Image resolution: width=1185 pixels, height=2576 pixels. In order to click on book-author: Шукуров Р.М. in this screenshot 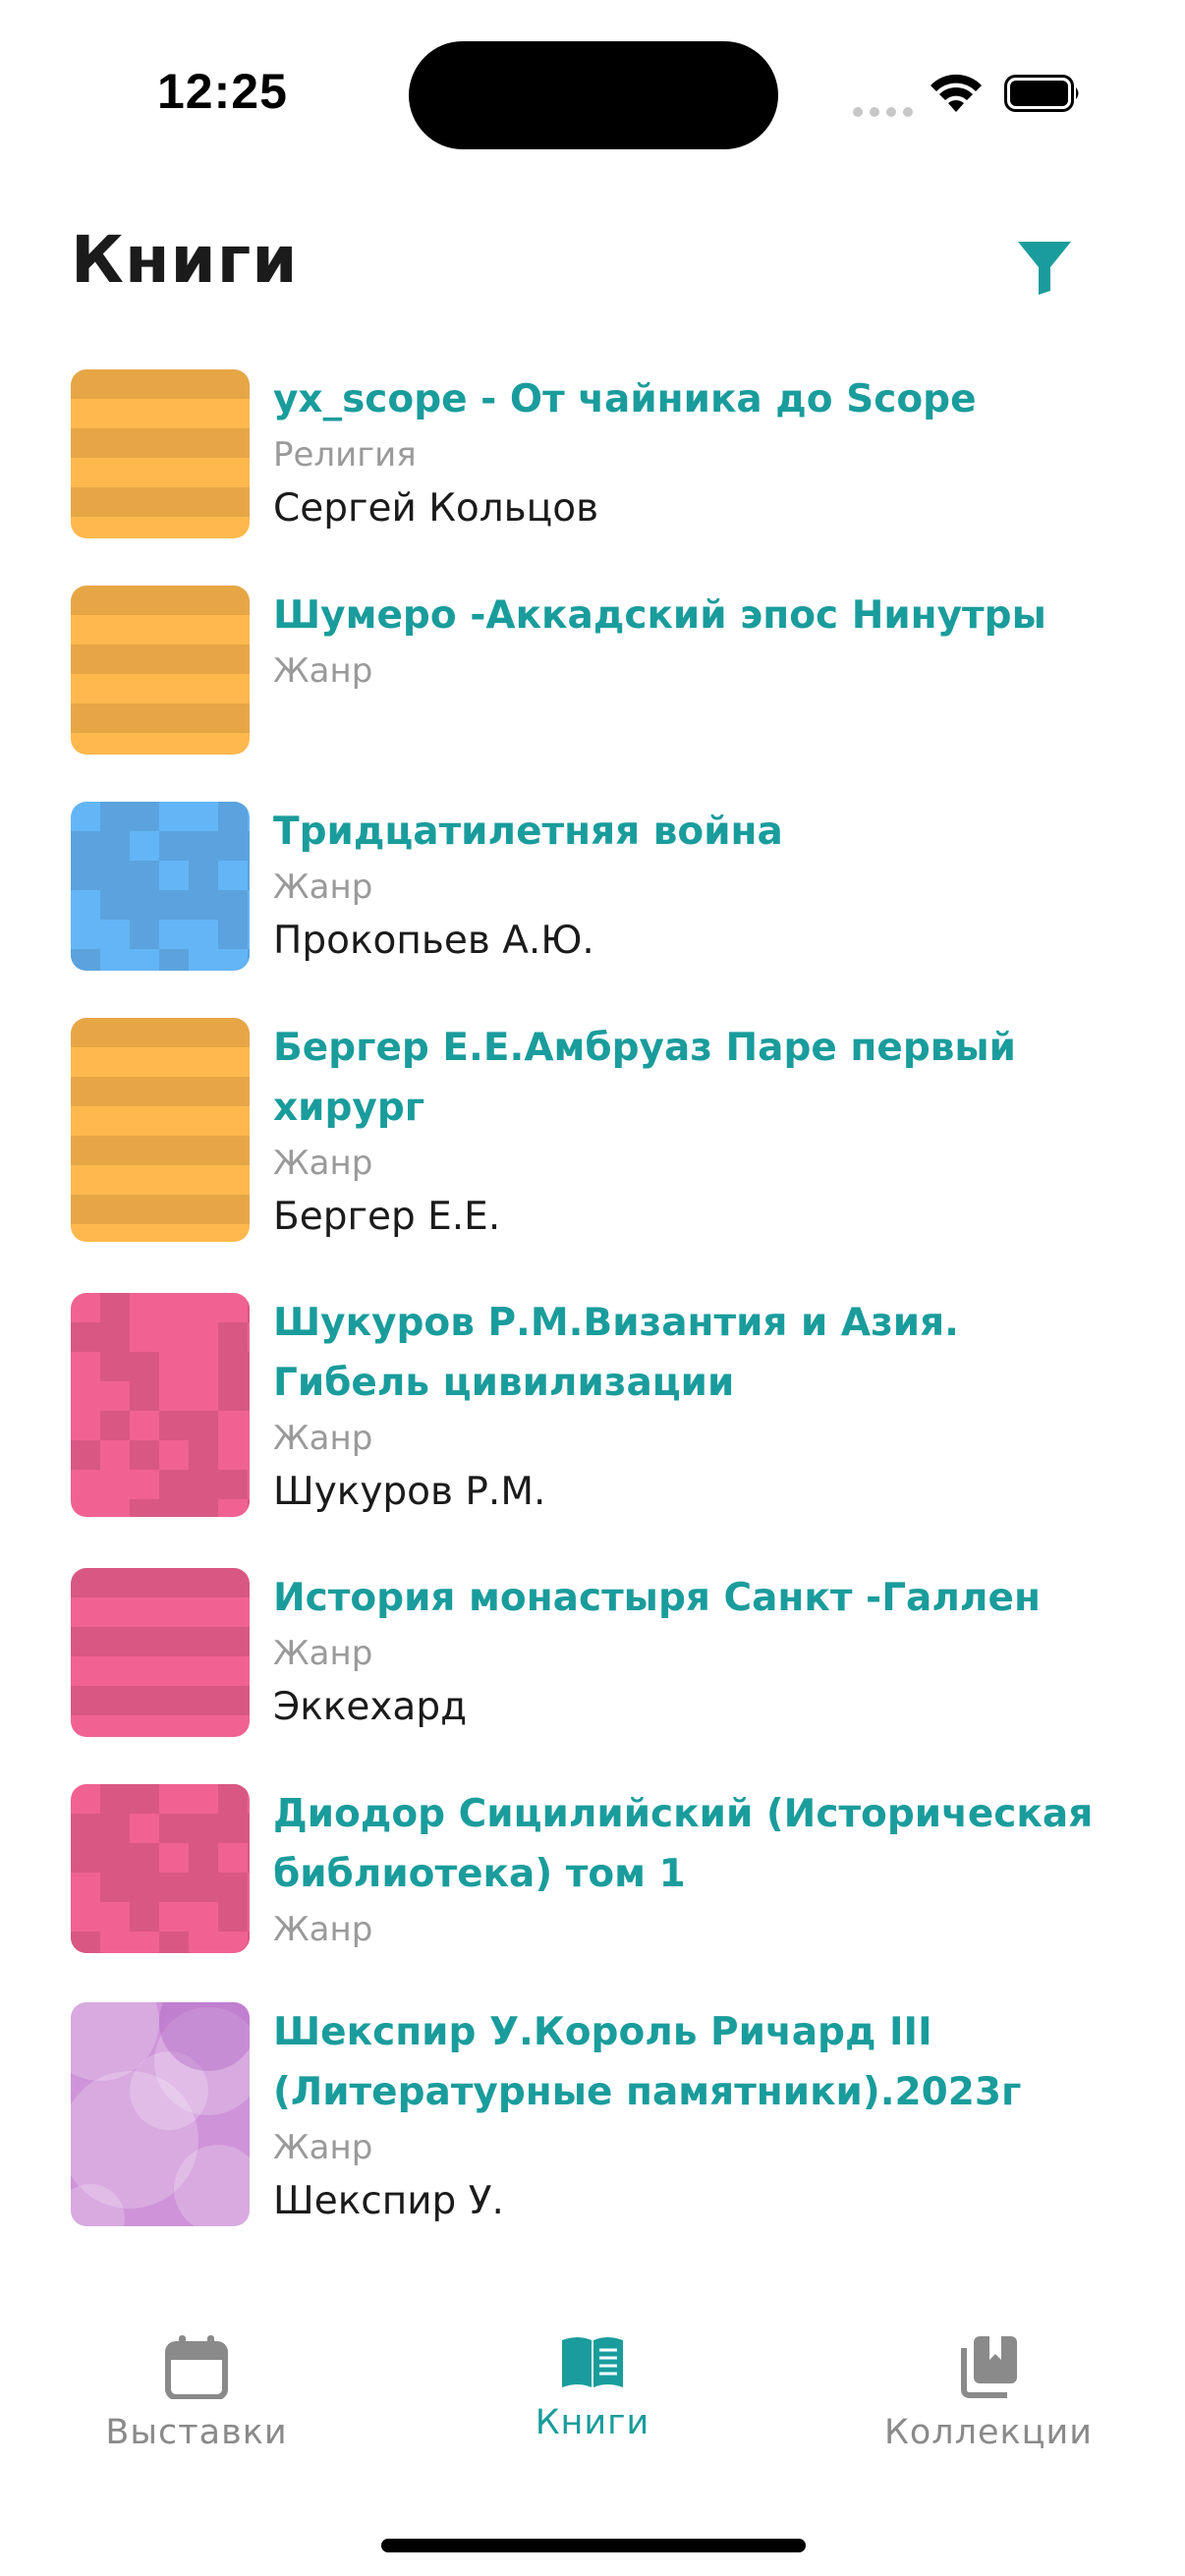, I will do `click(410, 1492)`.